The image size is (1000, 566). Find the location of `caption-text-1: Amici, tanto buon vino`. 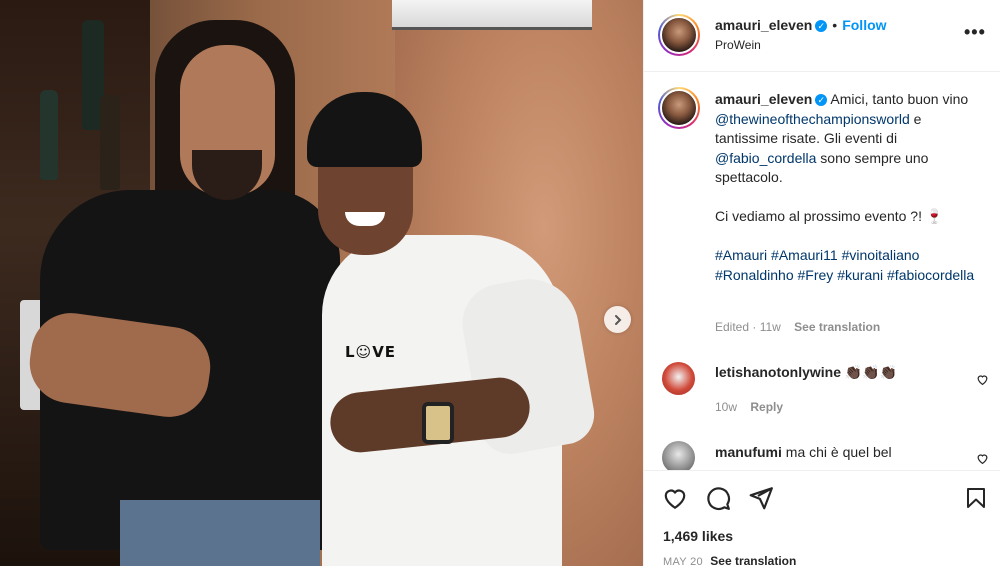

caption-text-1: Amici, tanto buon vino is located at coordinates (899, 99).